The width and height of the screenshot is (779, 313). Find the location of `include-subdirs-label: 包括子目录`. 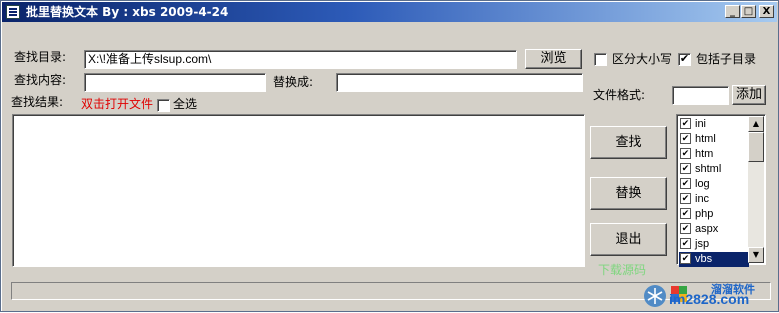

include-subdirs-label: 包括子目录 is located at coordinates (726, 59).